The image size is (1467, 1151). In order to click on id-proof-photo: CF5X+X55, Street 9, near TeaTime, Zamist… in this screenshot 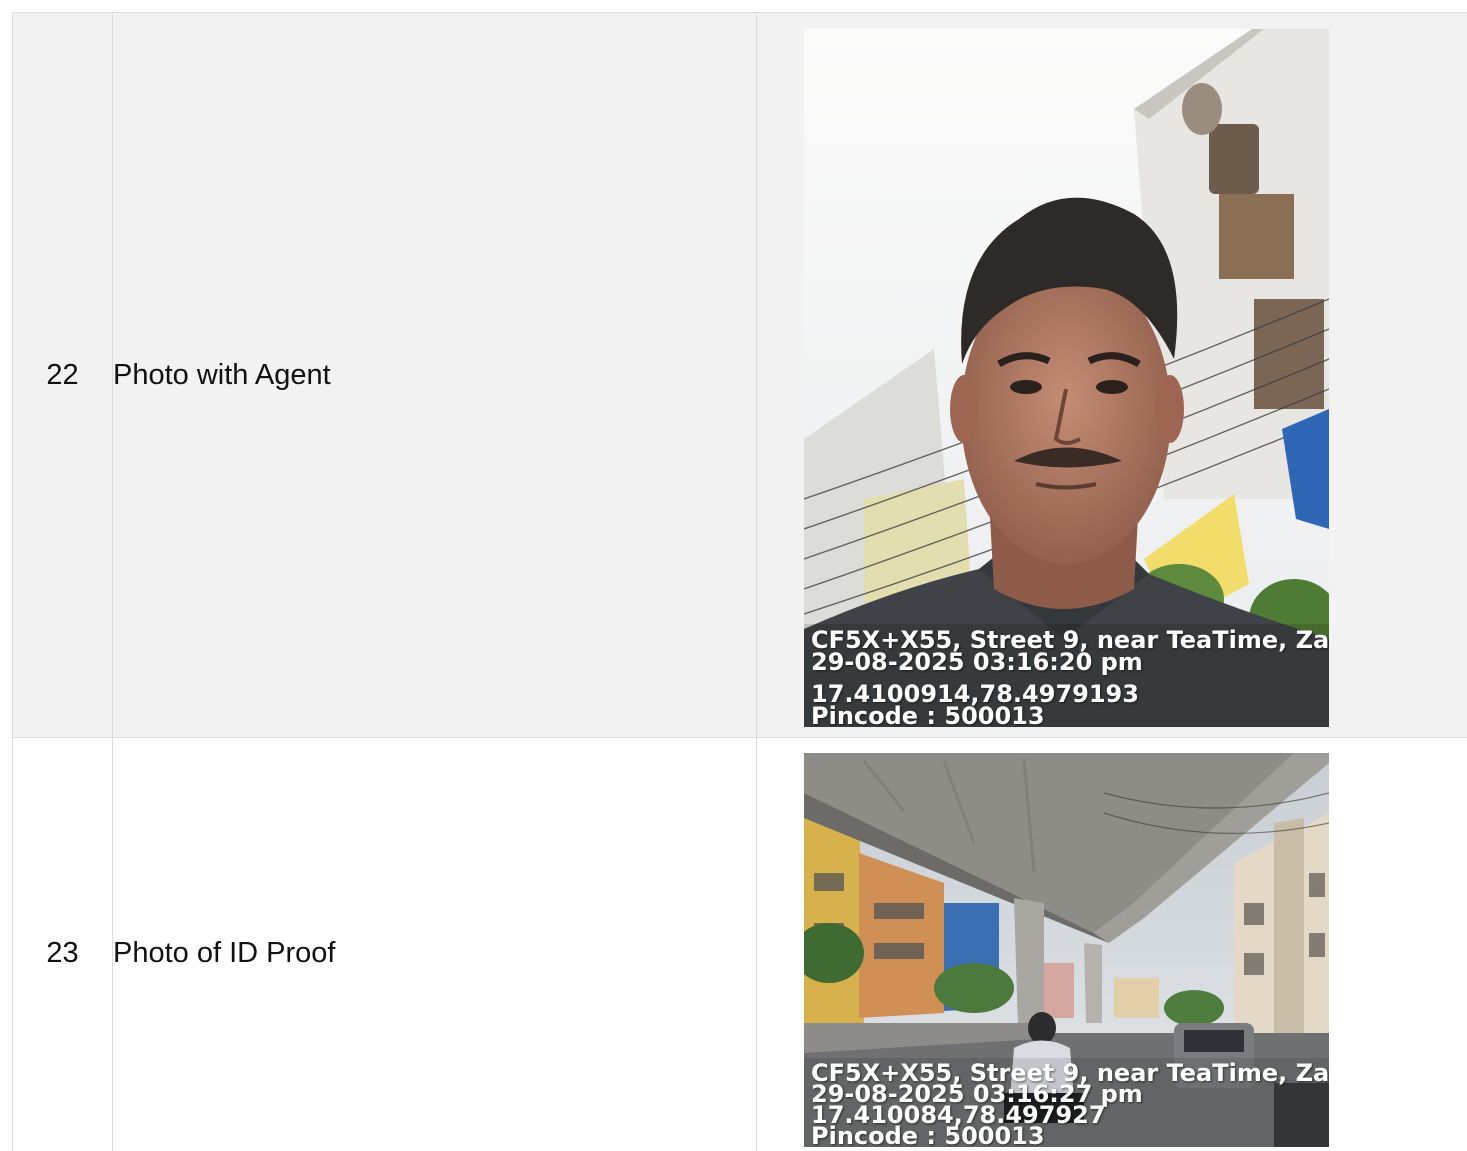, I will do `click(1066, 950)`.